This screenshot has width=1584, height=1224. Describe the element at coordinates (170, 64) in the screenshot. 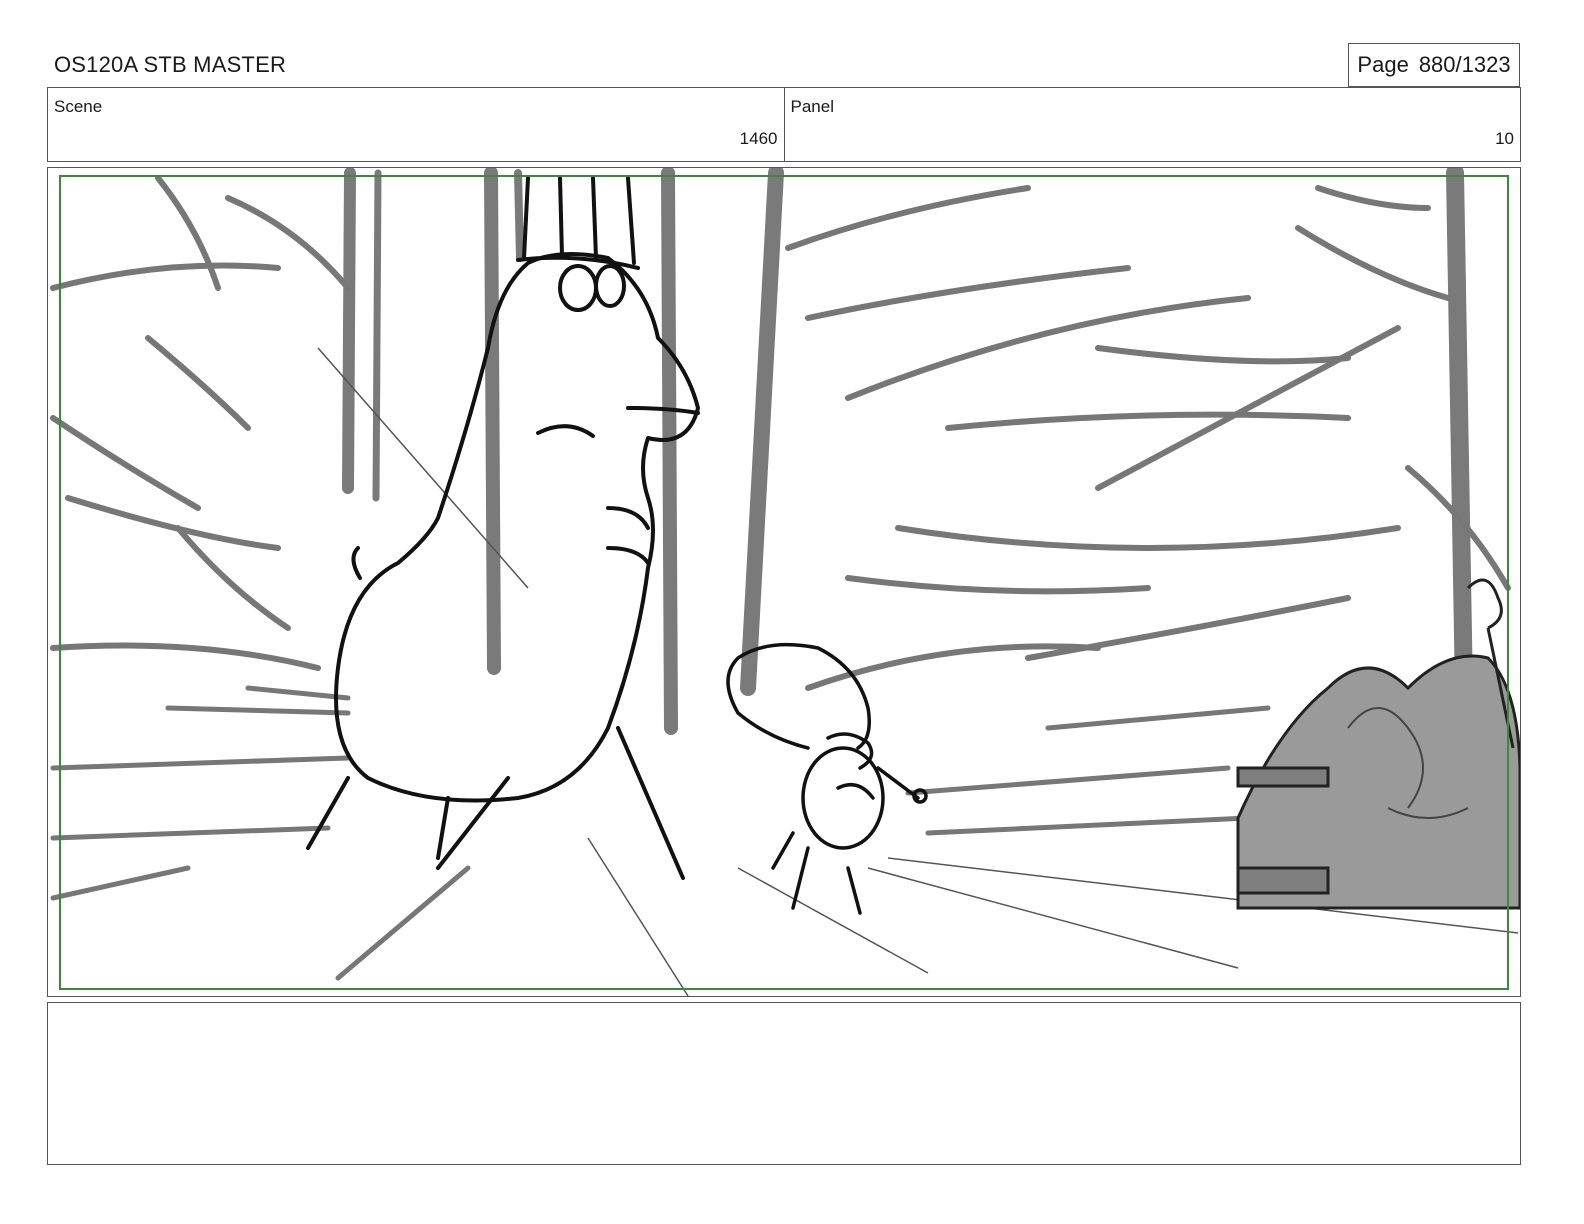

I see `document-title: OS120A STB MASTER` at that location.